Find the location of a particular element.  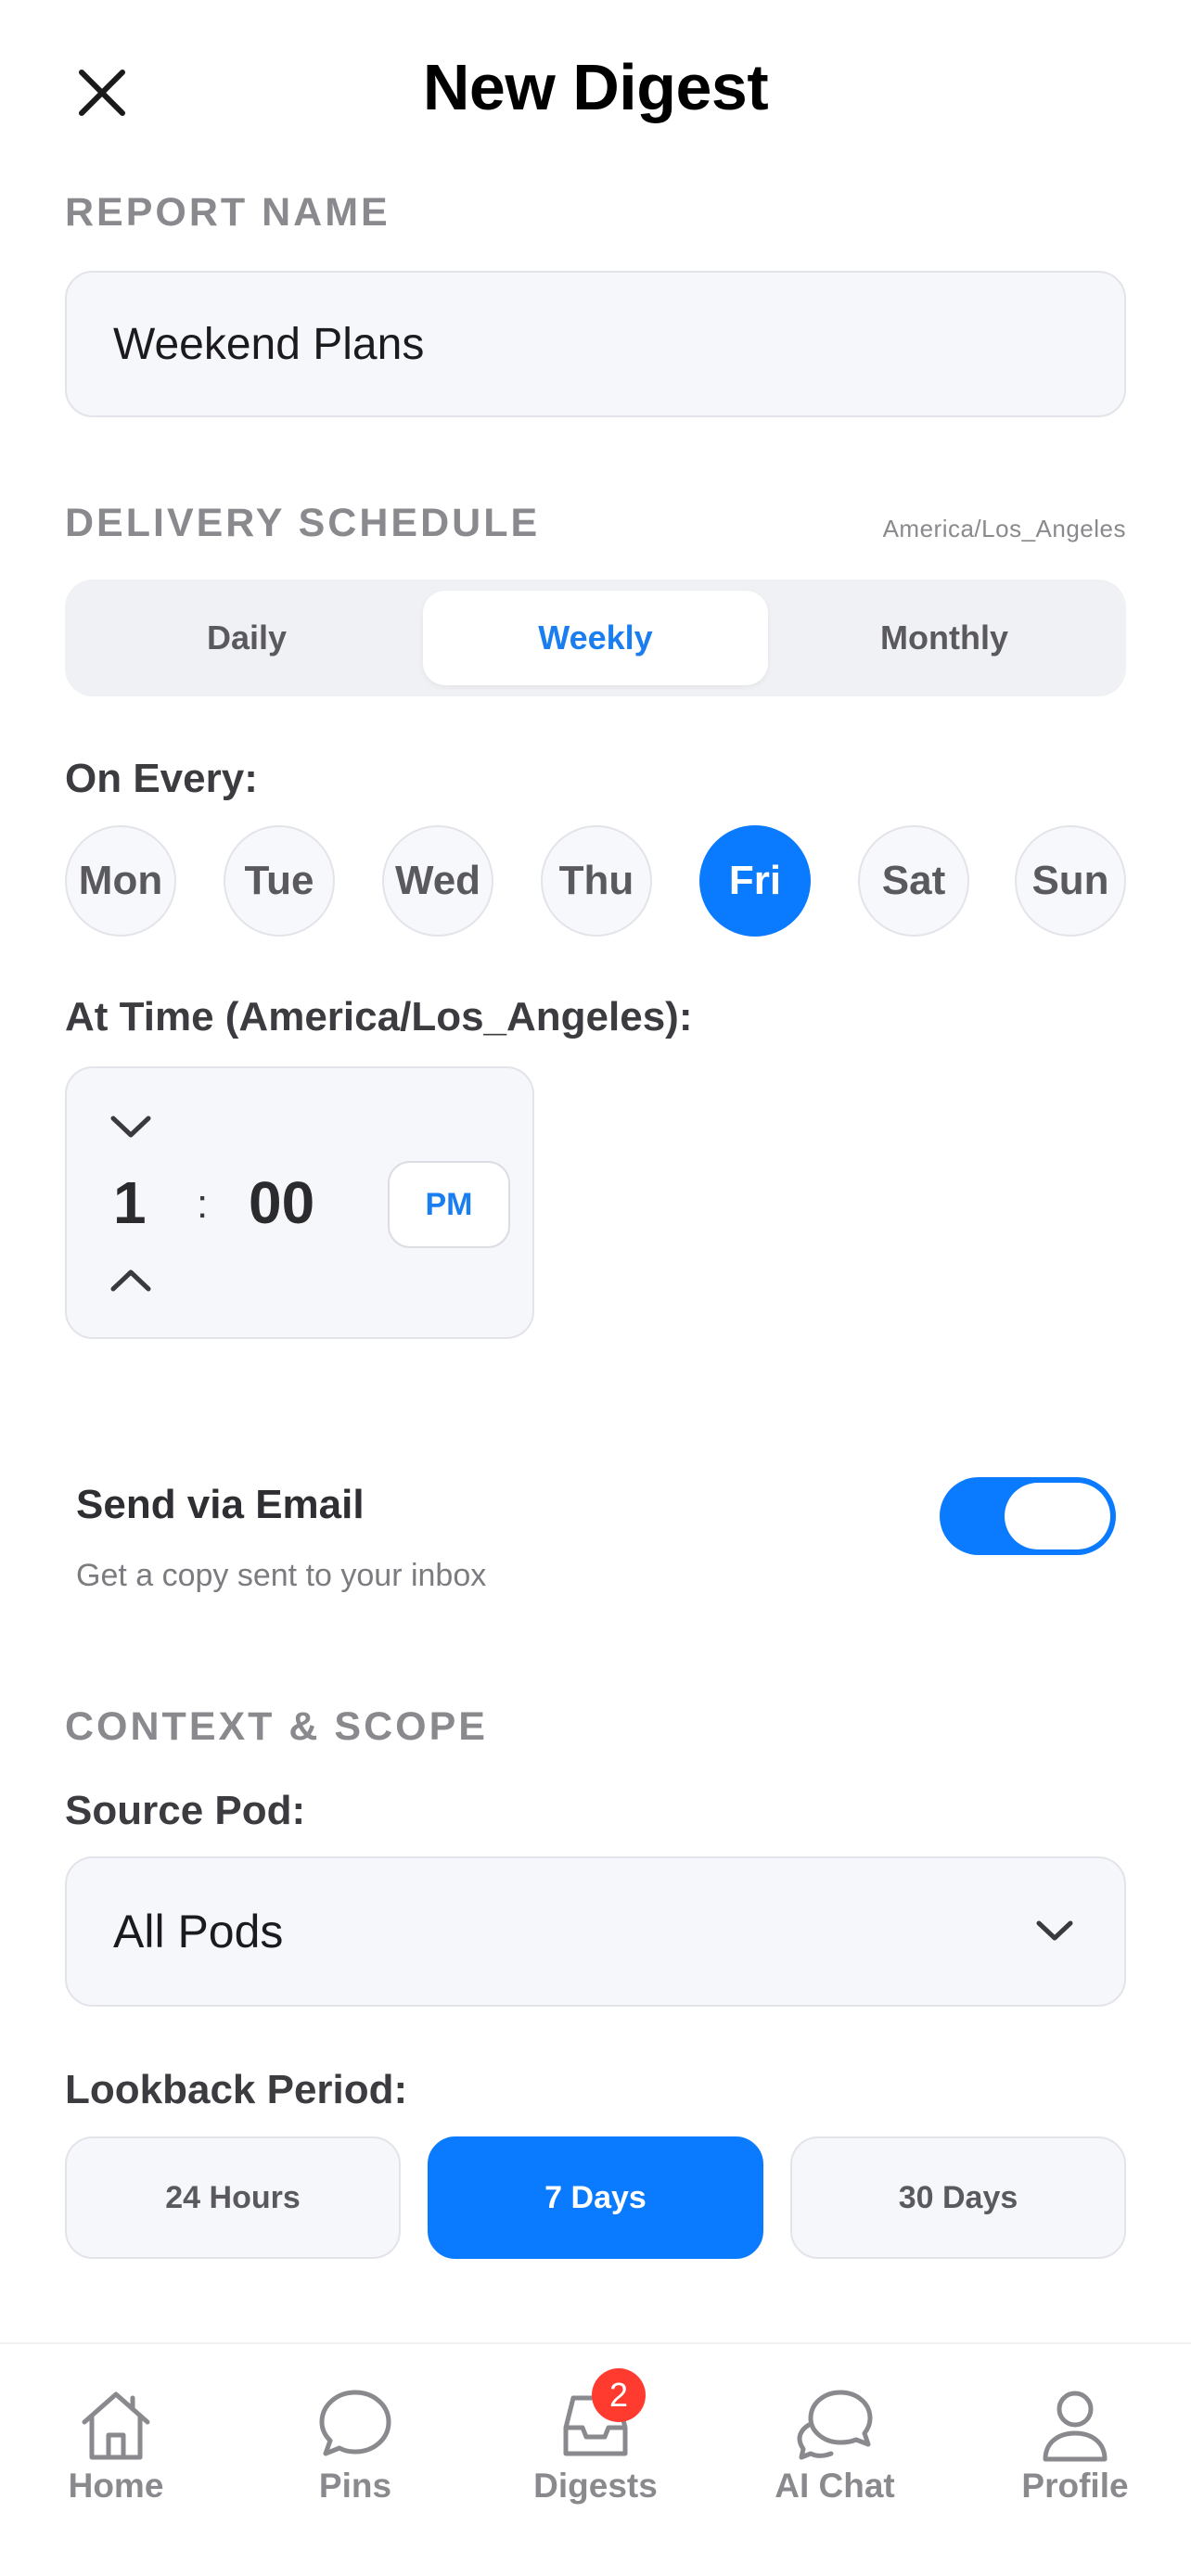

source-pod-label: Source Pod: is located at coordinates (185, 1811).